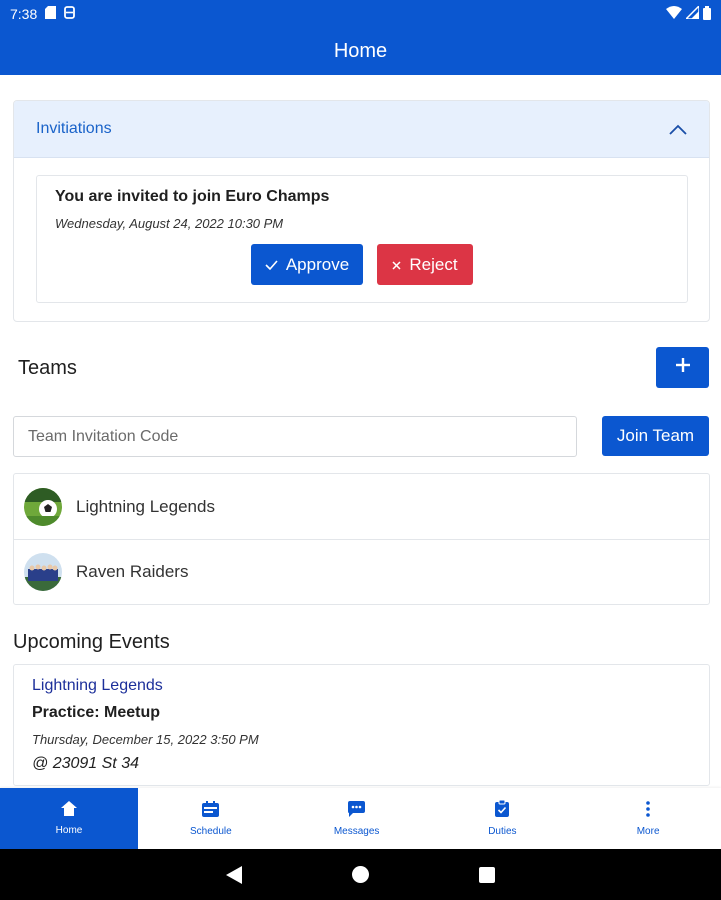 The height and width of the screenshot is (900, 721). What do you see at coordinates (360, 14) in the screenshot?
I see `status-bar: 7:38` at bounding box center [360, 14].